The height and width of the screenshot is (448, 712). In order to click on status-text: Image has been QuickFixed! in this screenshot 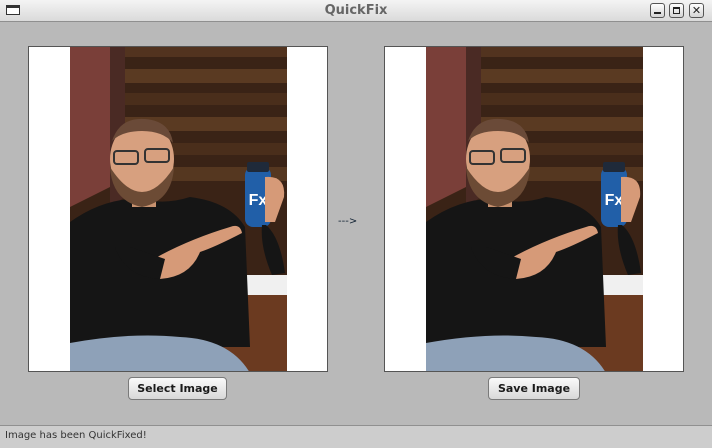, I will do `click(76, 435)`.